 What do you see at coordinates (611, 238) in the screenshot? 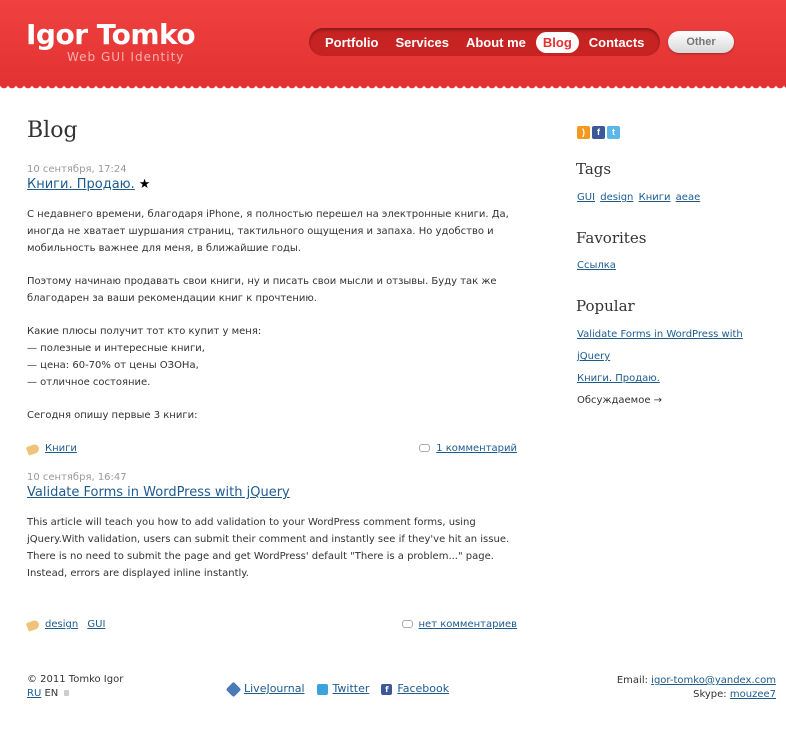
I see `favorites-heading: Favorites` at bounding box center [611, 238].